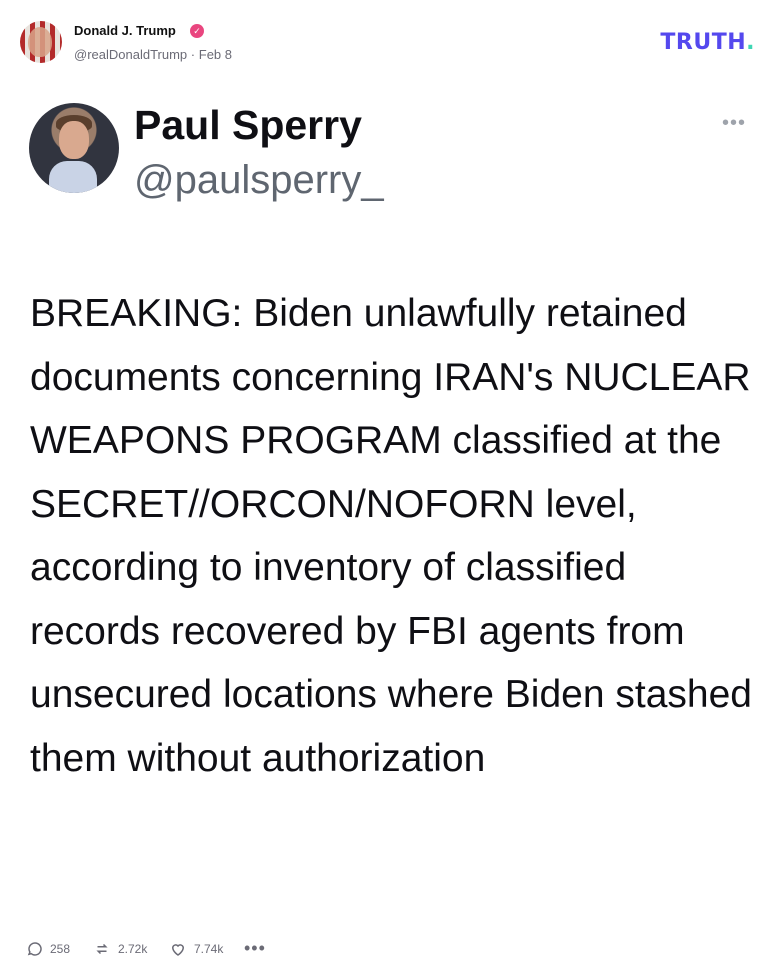  I want to click on quoted-author-handle: @paulsperry_, so click(259, 180).